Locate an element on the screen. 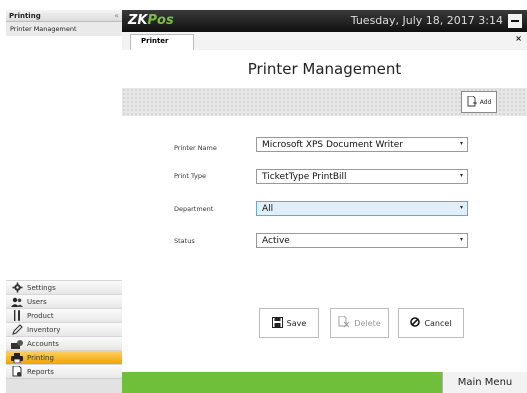 The height and width of the screenshot is (393, 527). department-value: All is located at coordinates (268, 209).